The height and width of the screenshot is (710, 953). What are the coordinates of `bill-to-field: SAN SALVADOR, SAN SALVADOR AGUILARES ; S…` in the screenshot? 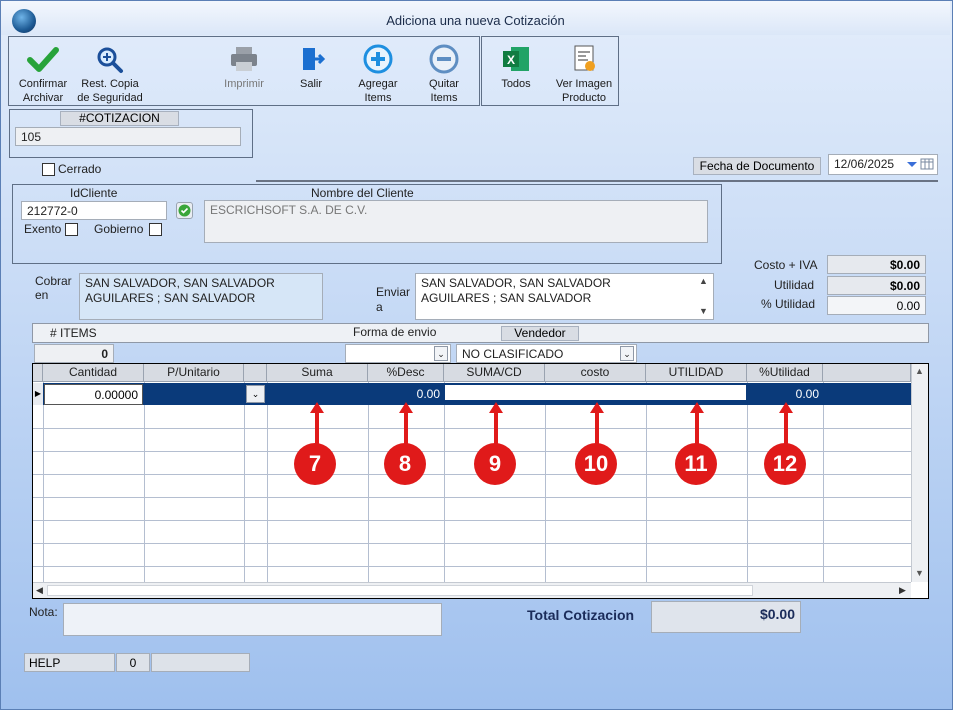 It's located at (201, 296).